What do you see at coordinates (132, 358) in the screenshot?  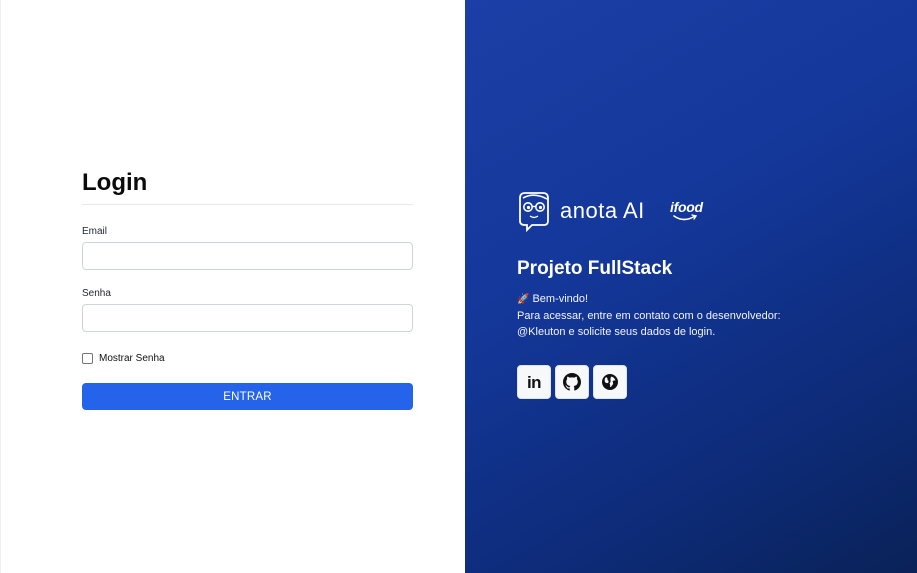 I see `show-password-label: Mostrar Senha` at bounding box center [132, 358].